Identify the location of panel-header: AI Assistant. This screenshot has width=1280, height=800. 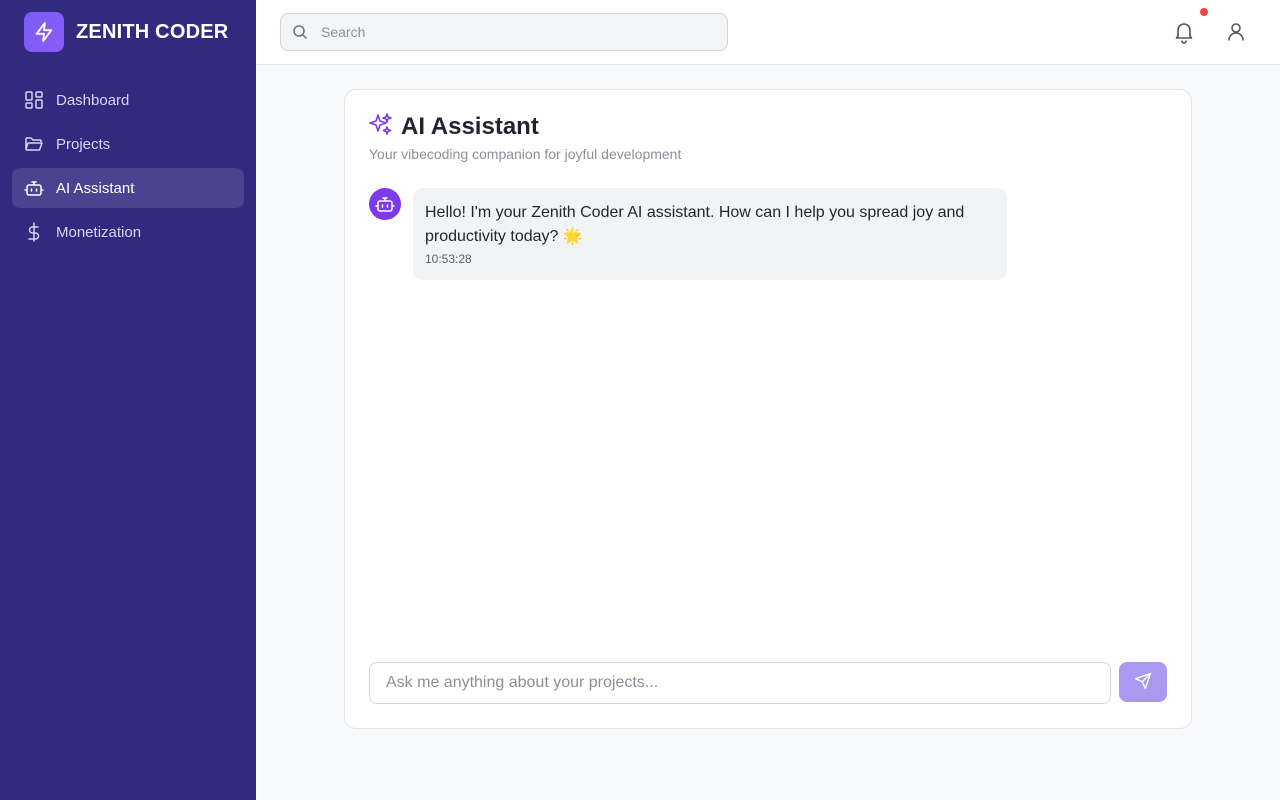
(454, 126).